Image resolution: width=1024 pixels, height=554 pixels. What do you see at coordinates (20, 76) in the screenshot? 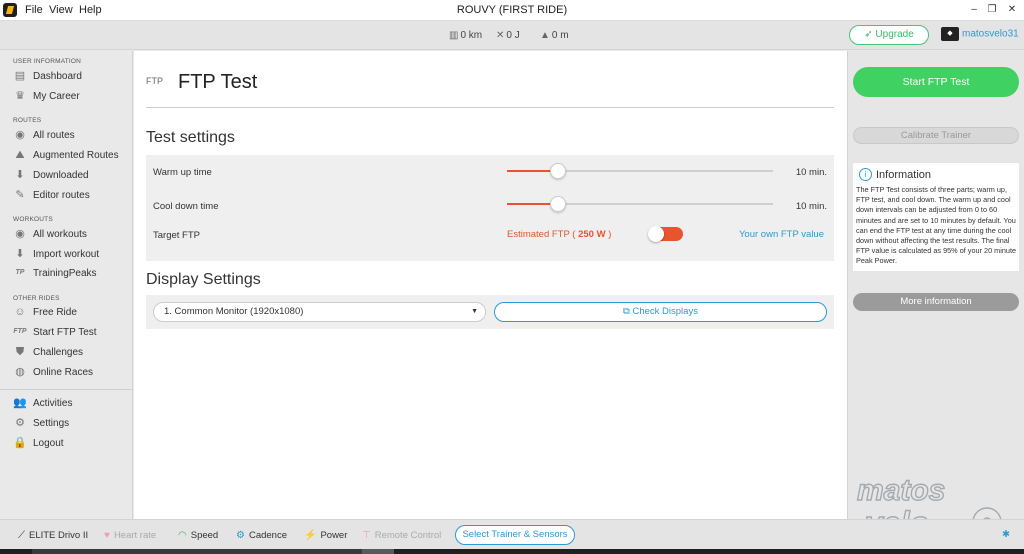
I see `dashboard-icon: ▤` at bounding box center [20, 76].